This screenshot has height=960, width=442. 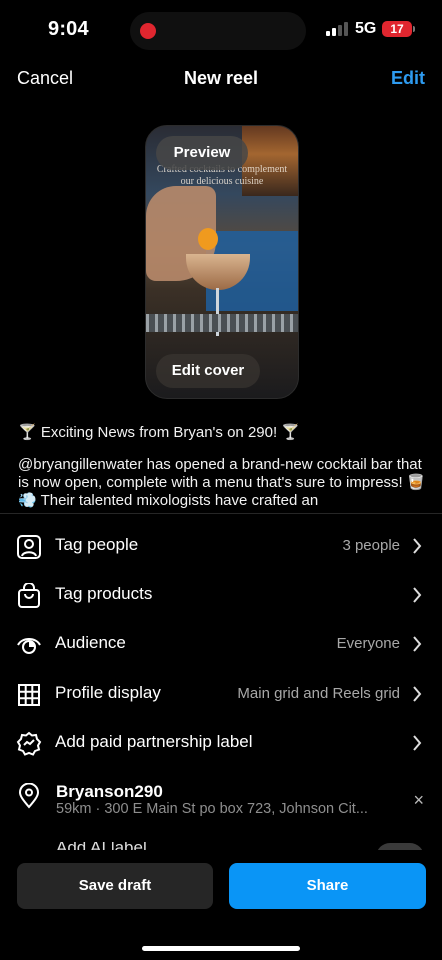 I want to click on shopping-bag-icon, so click(x=29, y=595).